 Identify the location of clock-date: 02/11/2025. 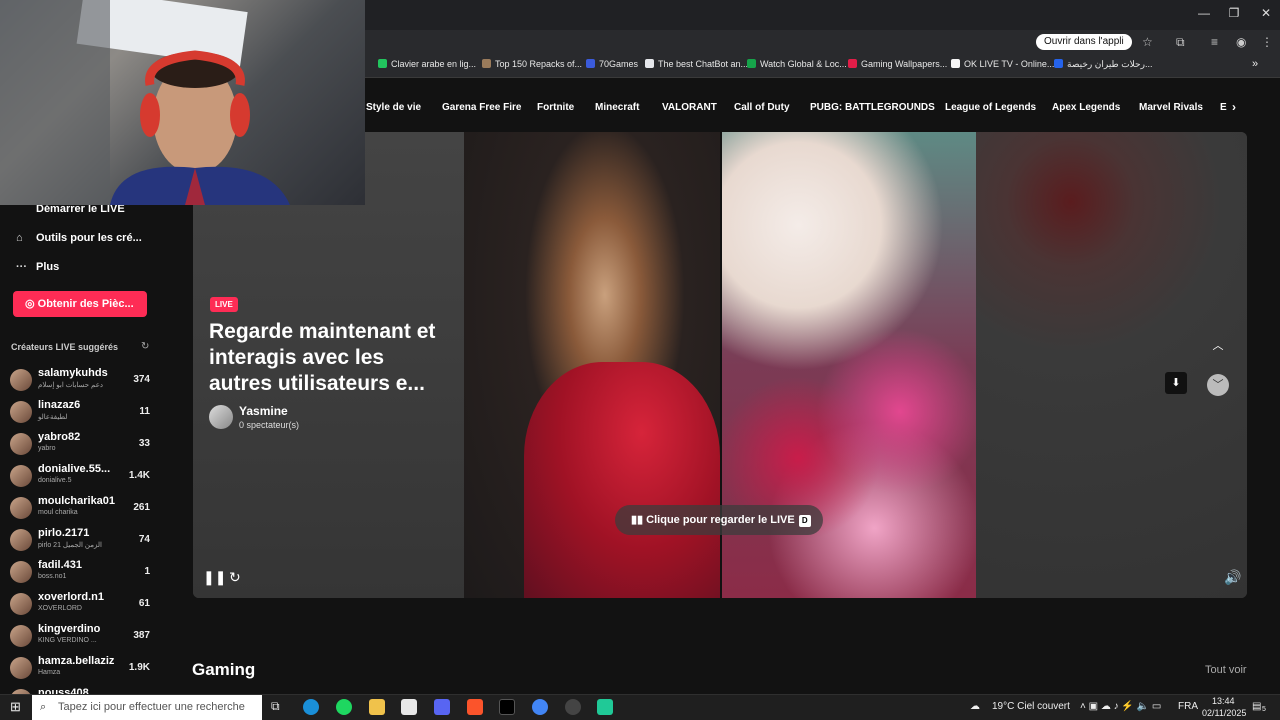
(1224, 713).